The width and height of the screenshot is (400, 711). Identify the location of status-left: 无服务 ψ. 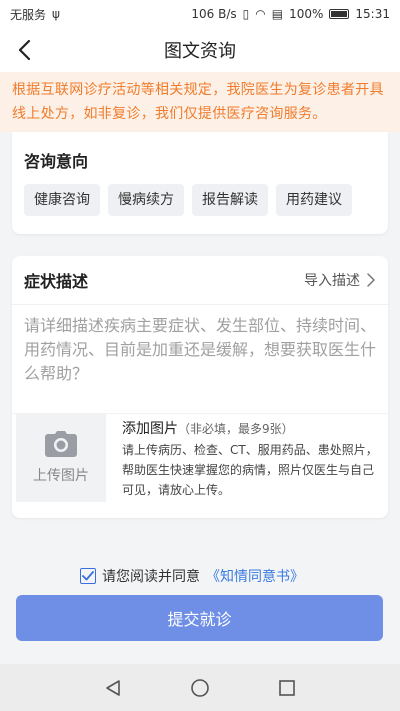
(35, 14).